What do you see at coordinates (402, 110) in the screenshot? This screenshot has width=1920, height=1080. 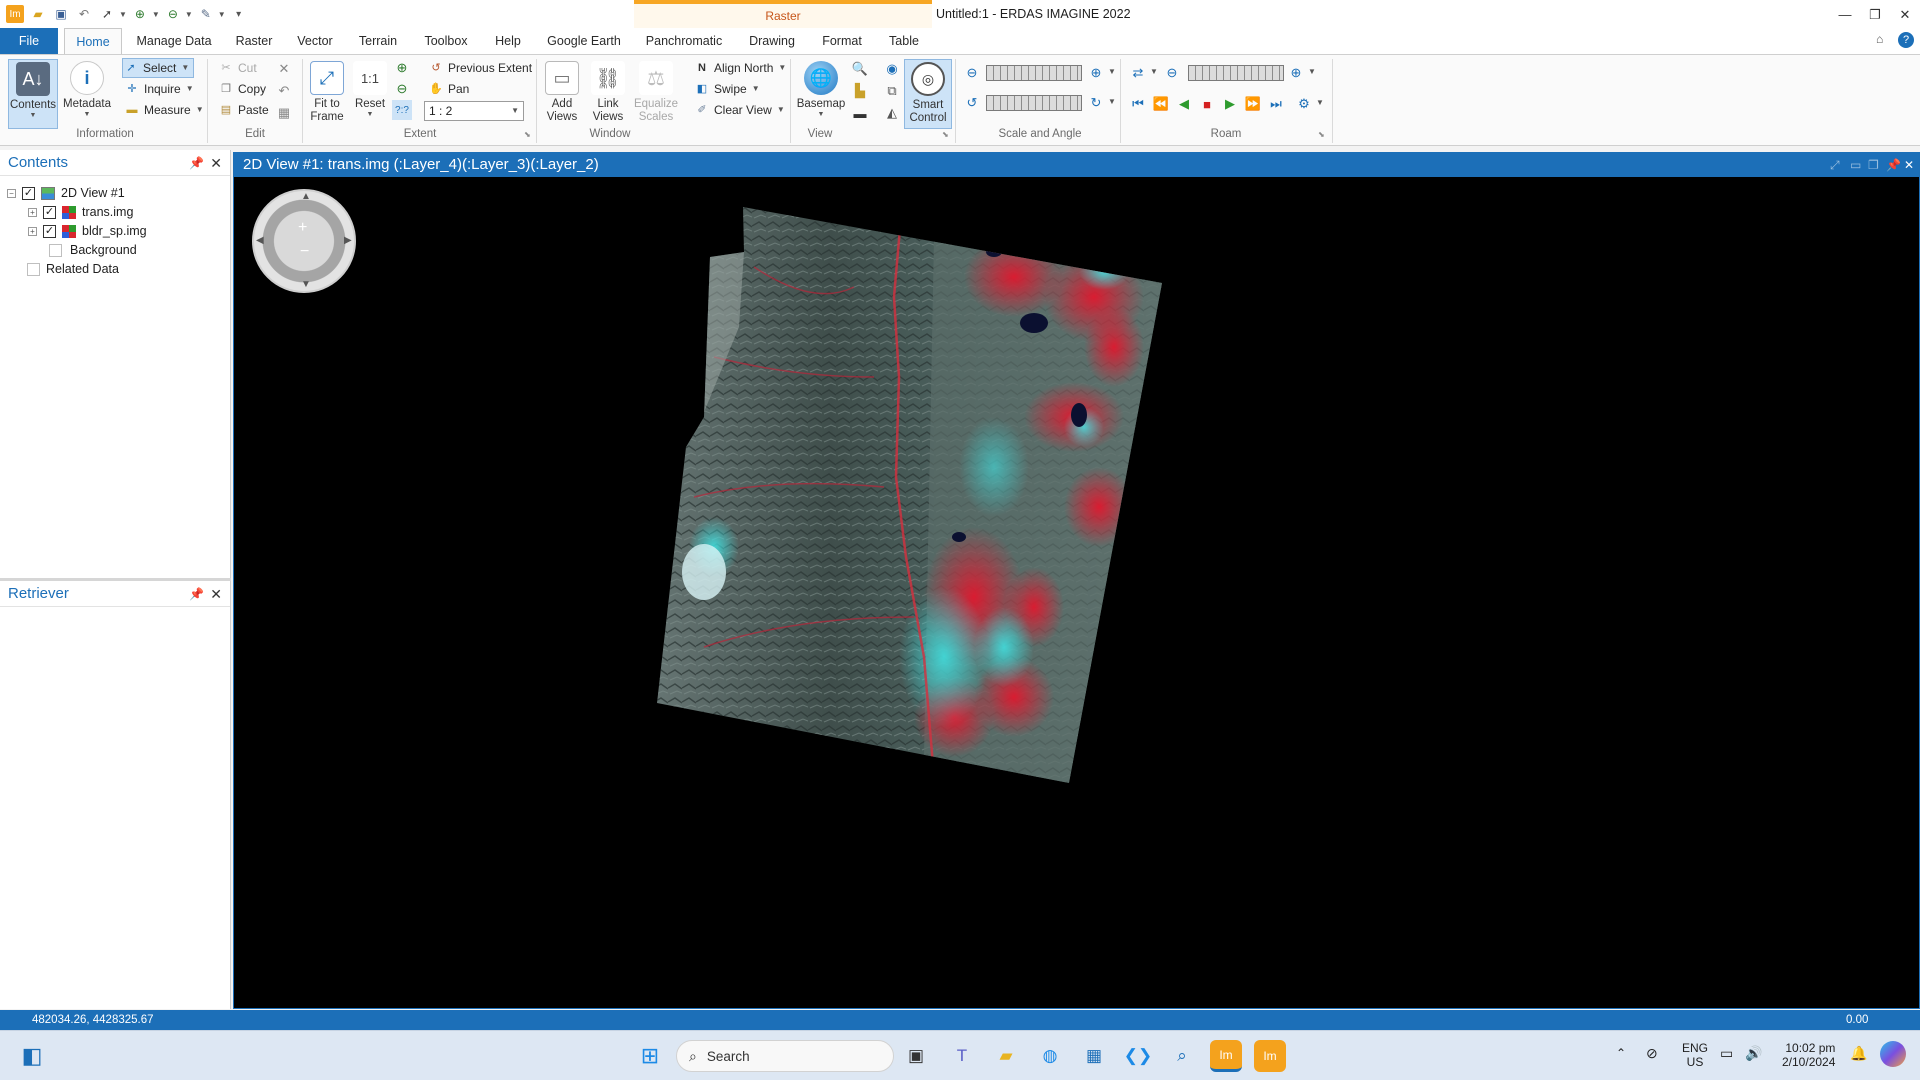 I see `scale-query-icon: ?:?` at bounding box center [402, 110].